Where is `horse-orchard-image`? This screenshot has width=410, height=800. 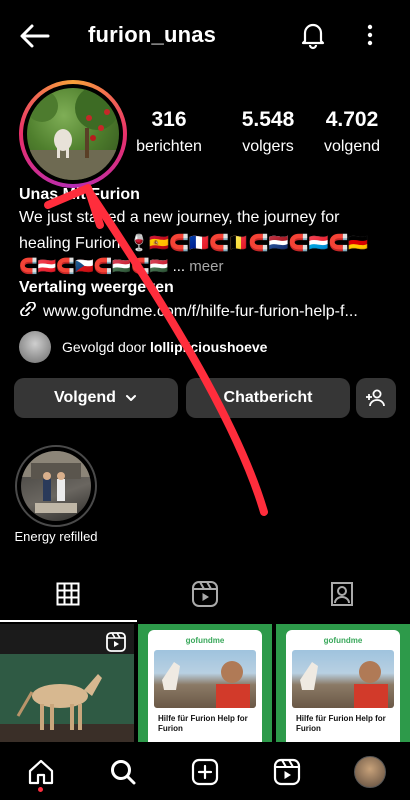
horse-orchard-image is located at coordinates (73, 134).